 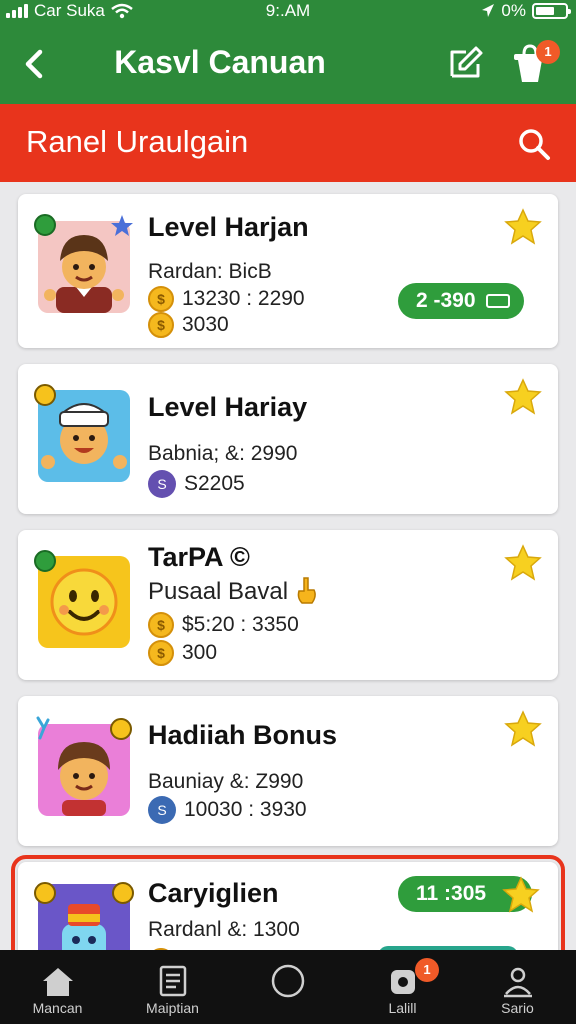 What do you see at coordinates (214, 483) in the screenshot?
I see `stat-value: S2205` at bounding box center [214, 483].